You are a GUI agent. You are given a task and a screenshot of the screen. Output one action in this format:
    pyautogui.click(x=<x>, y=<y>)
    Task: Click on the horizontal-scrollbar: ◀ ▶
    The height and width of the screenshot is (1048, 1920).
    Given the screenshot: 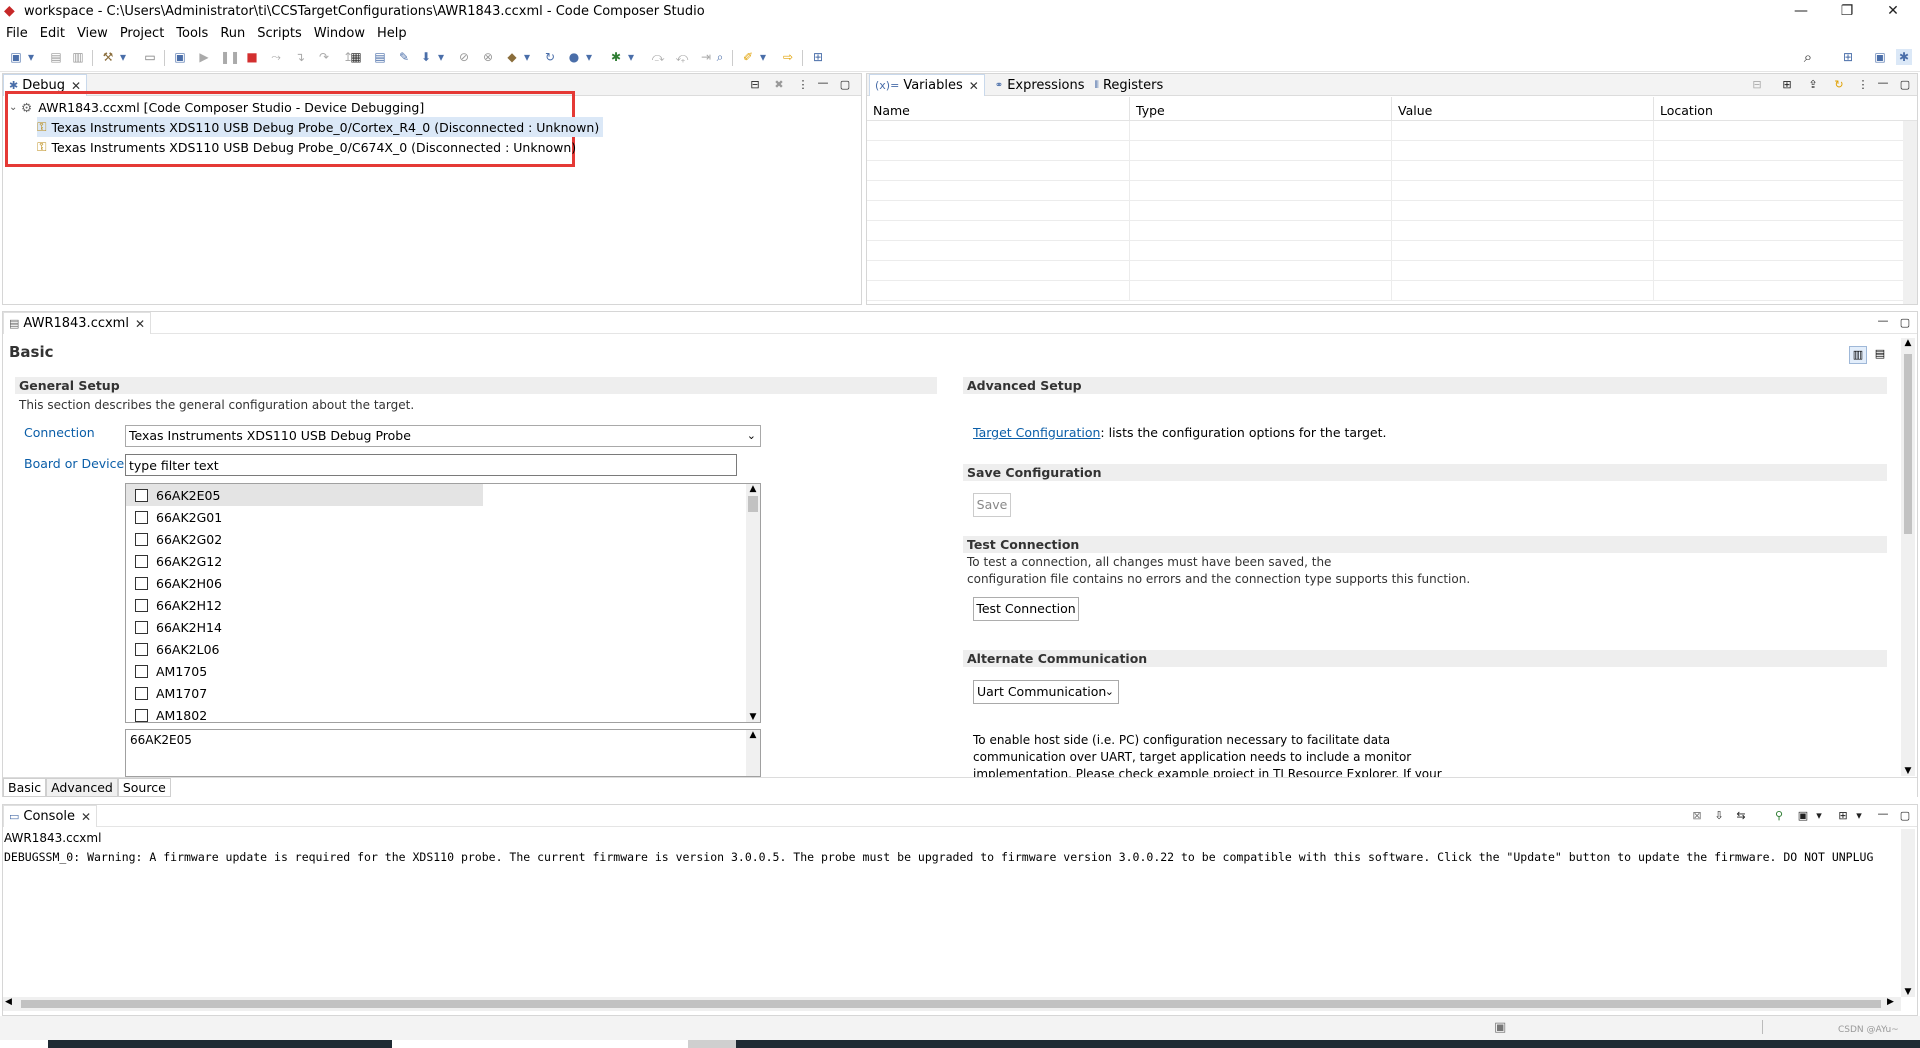 What is the action you would take?
    pyautogui.click(x=952, y=1004)
    